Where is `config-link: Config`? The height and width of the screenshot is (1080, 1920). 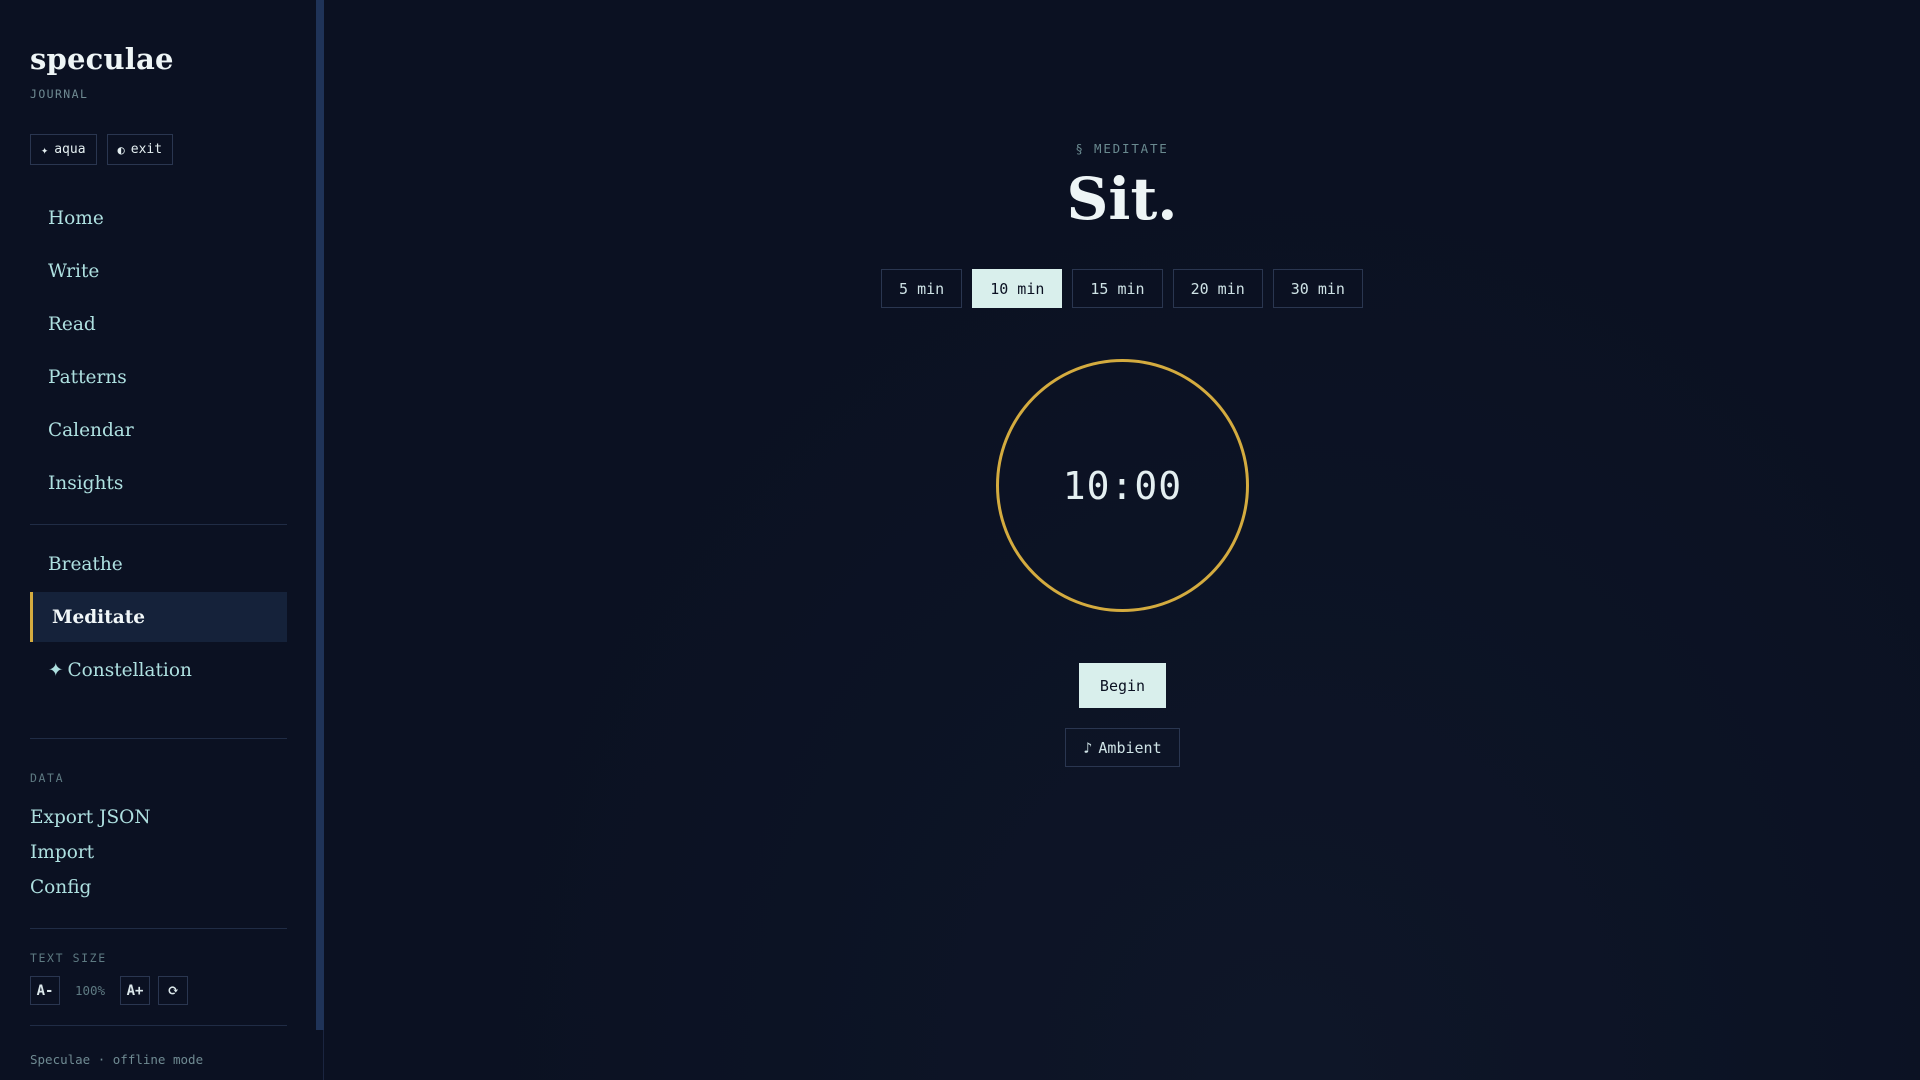 config-link: Config is located at coordinates (90, 887).